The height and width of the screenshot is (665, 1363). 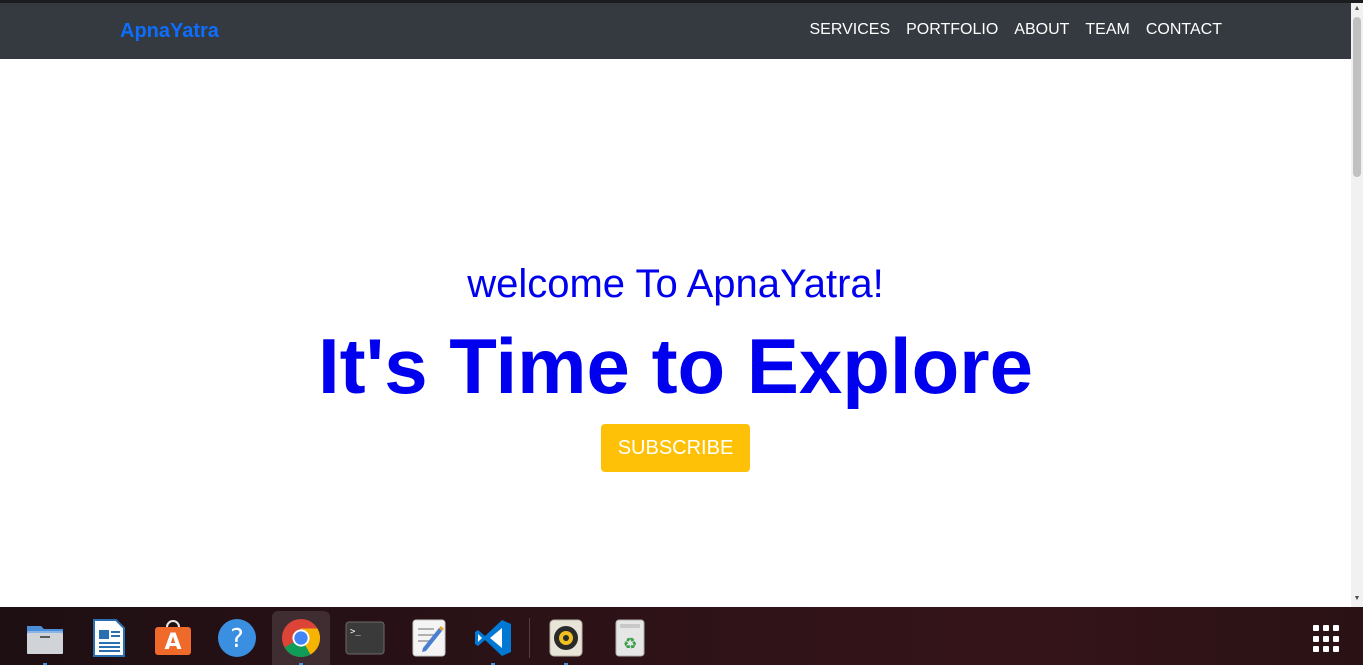 What do you see at coordinates (1357, 305) in the screenshot?
I see `page-scrollbar: ▲ ▼` at bounding box center [1357, 305].